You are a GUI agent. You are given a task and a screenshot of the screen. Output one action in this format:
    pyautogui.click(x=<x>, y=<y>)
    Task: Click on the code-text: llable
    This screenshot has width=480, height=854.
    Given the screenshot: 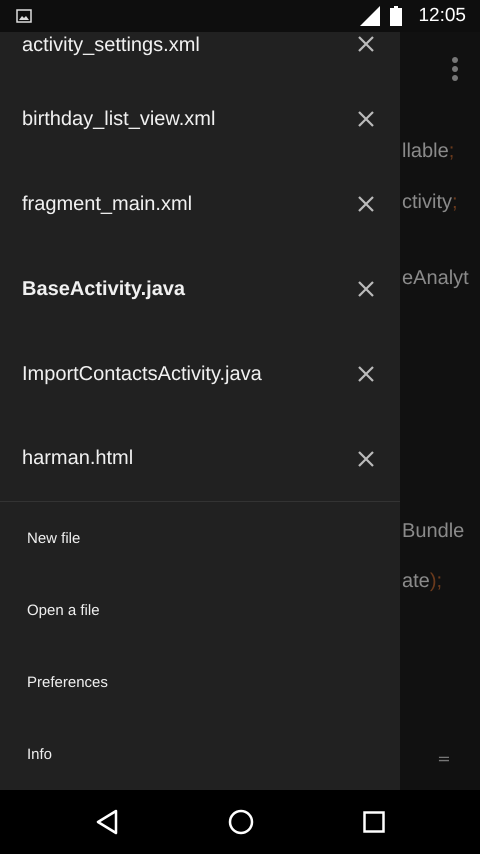 What is the action you would take?
    pyautogui.click(x=425, y=152)
    